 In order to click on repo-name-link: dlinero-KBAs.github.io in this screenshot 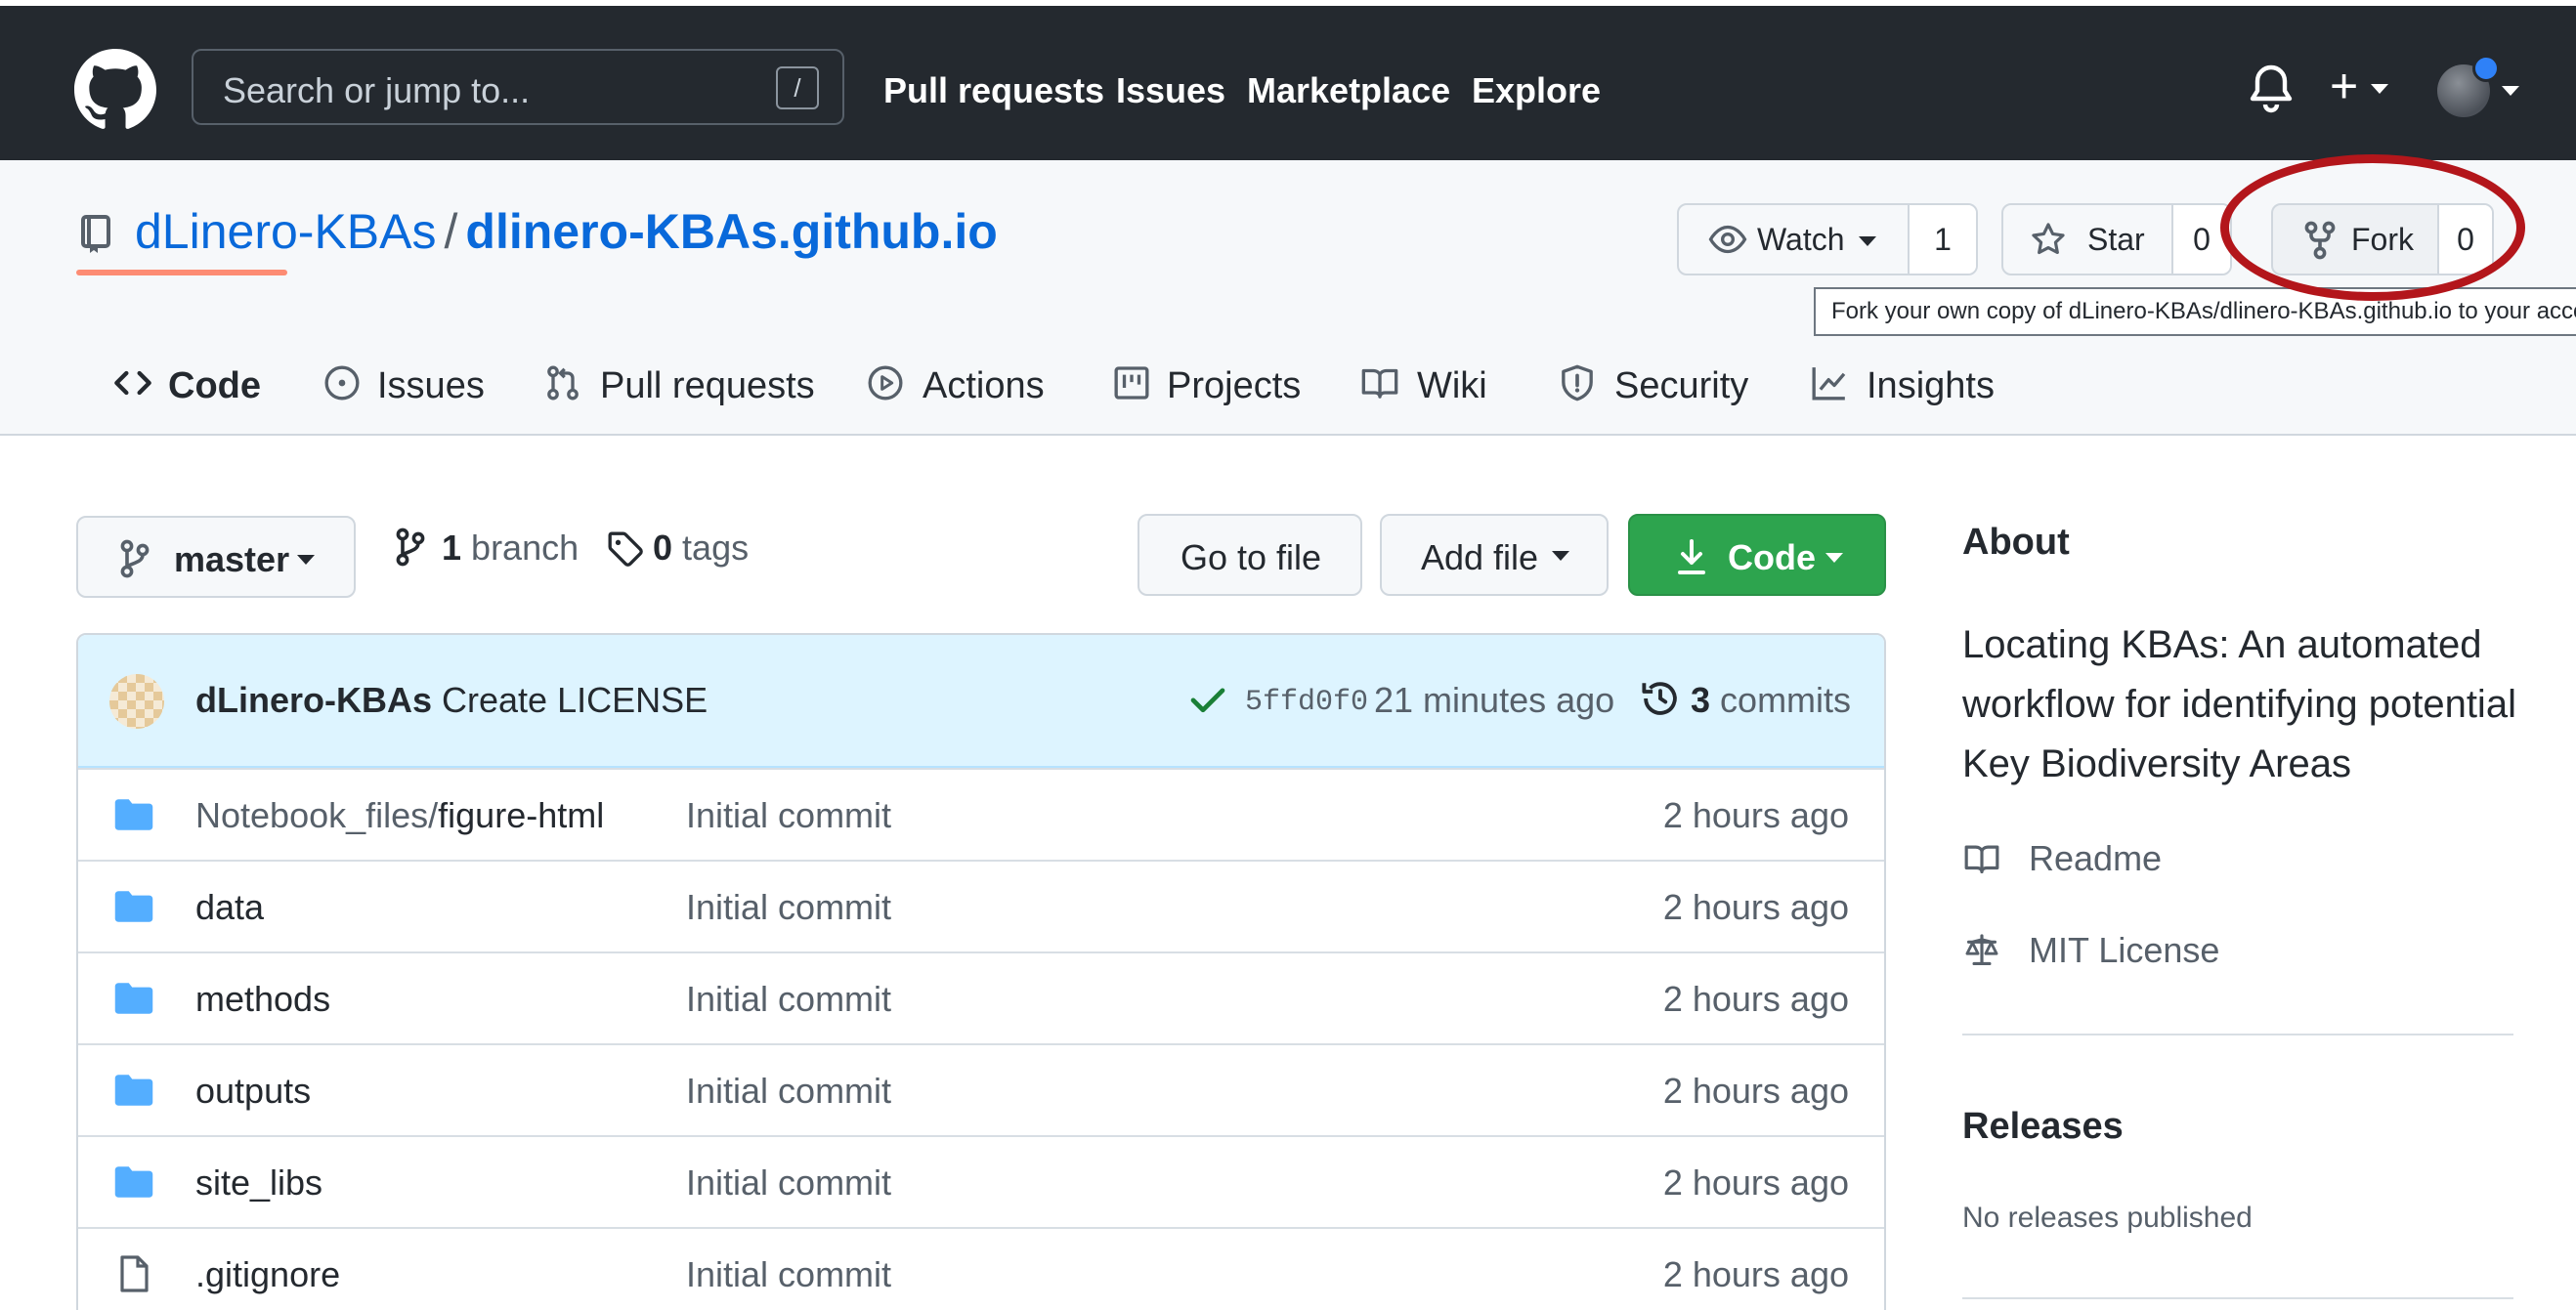, I will do `click(731, 231)`.